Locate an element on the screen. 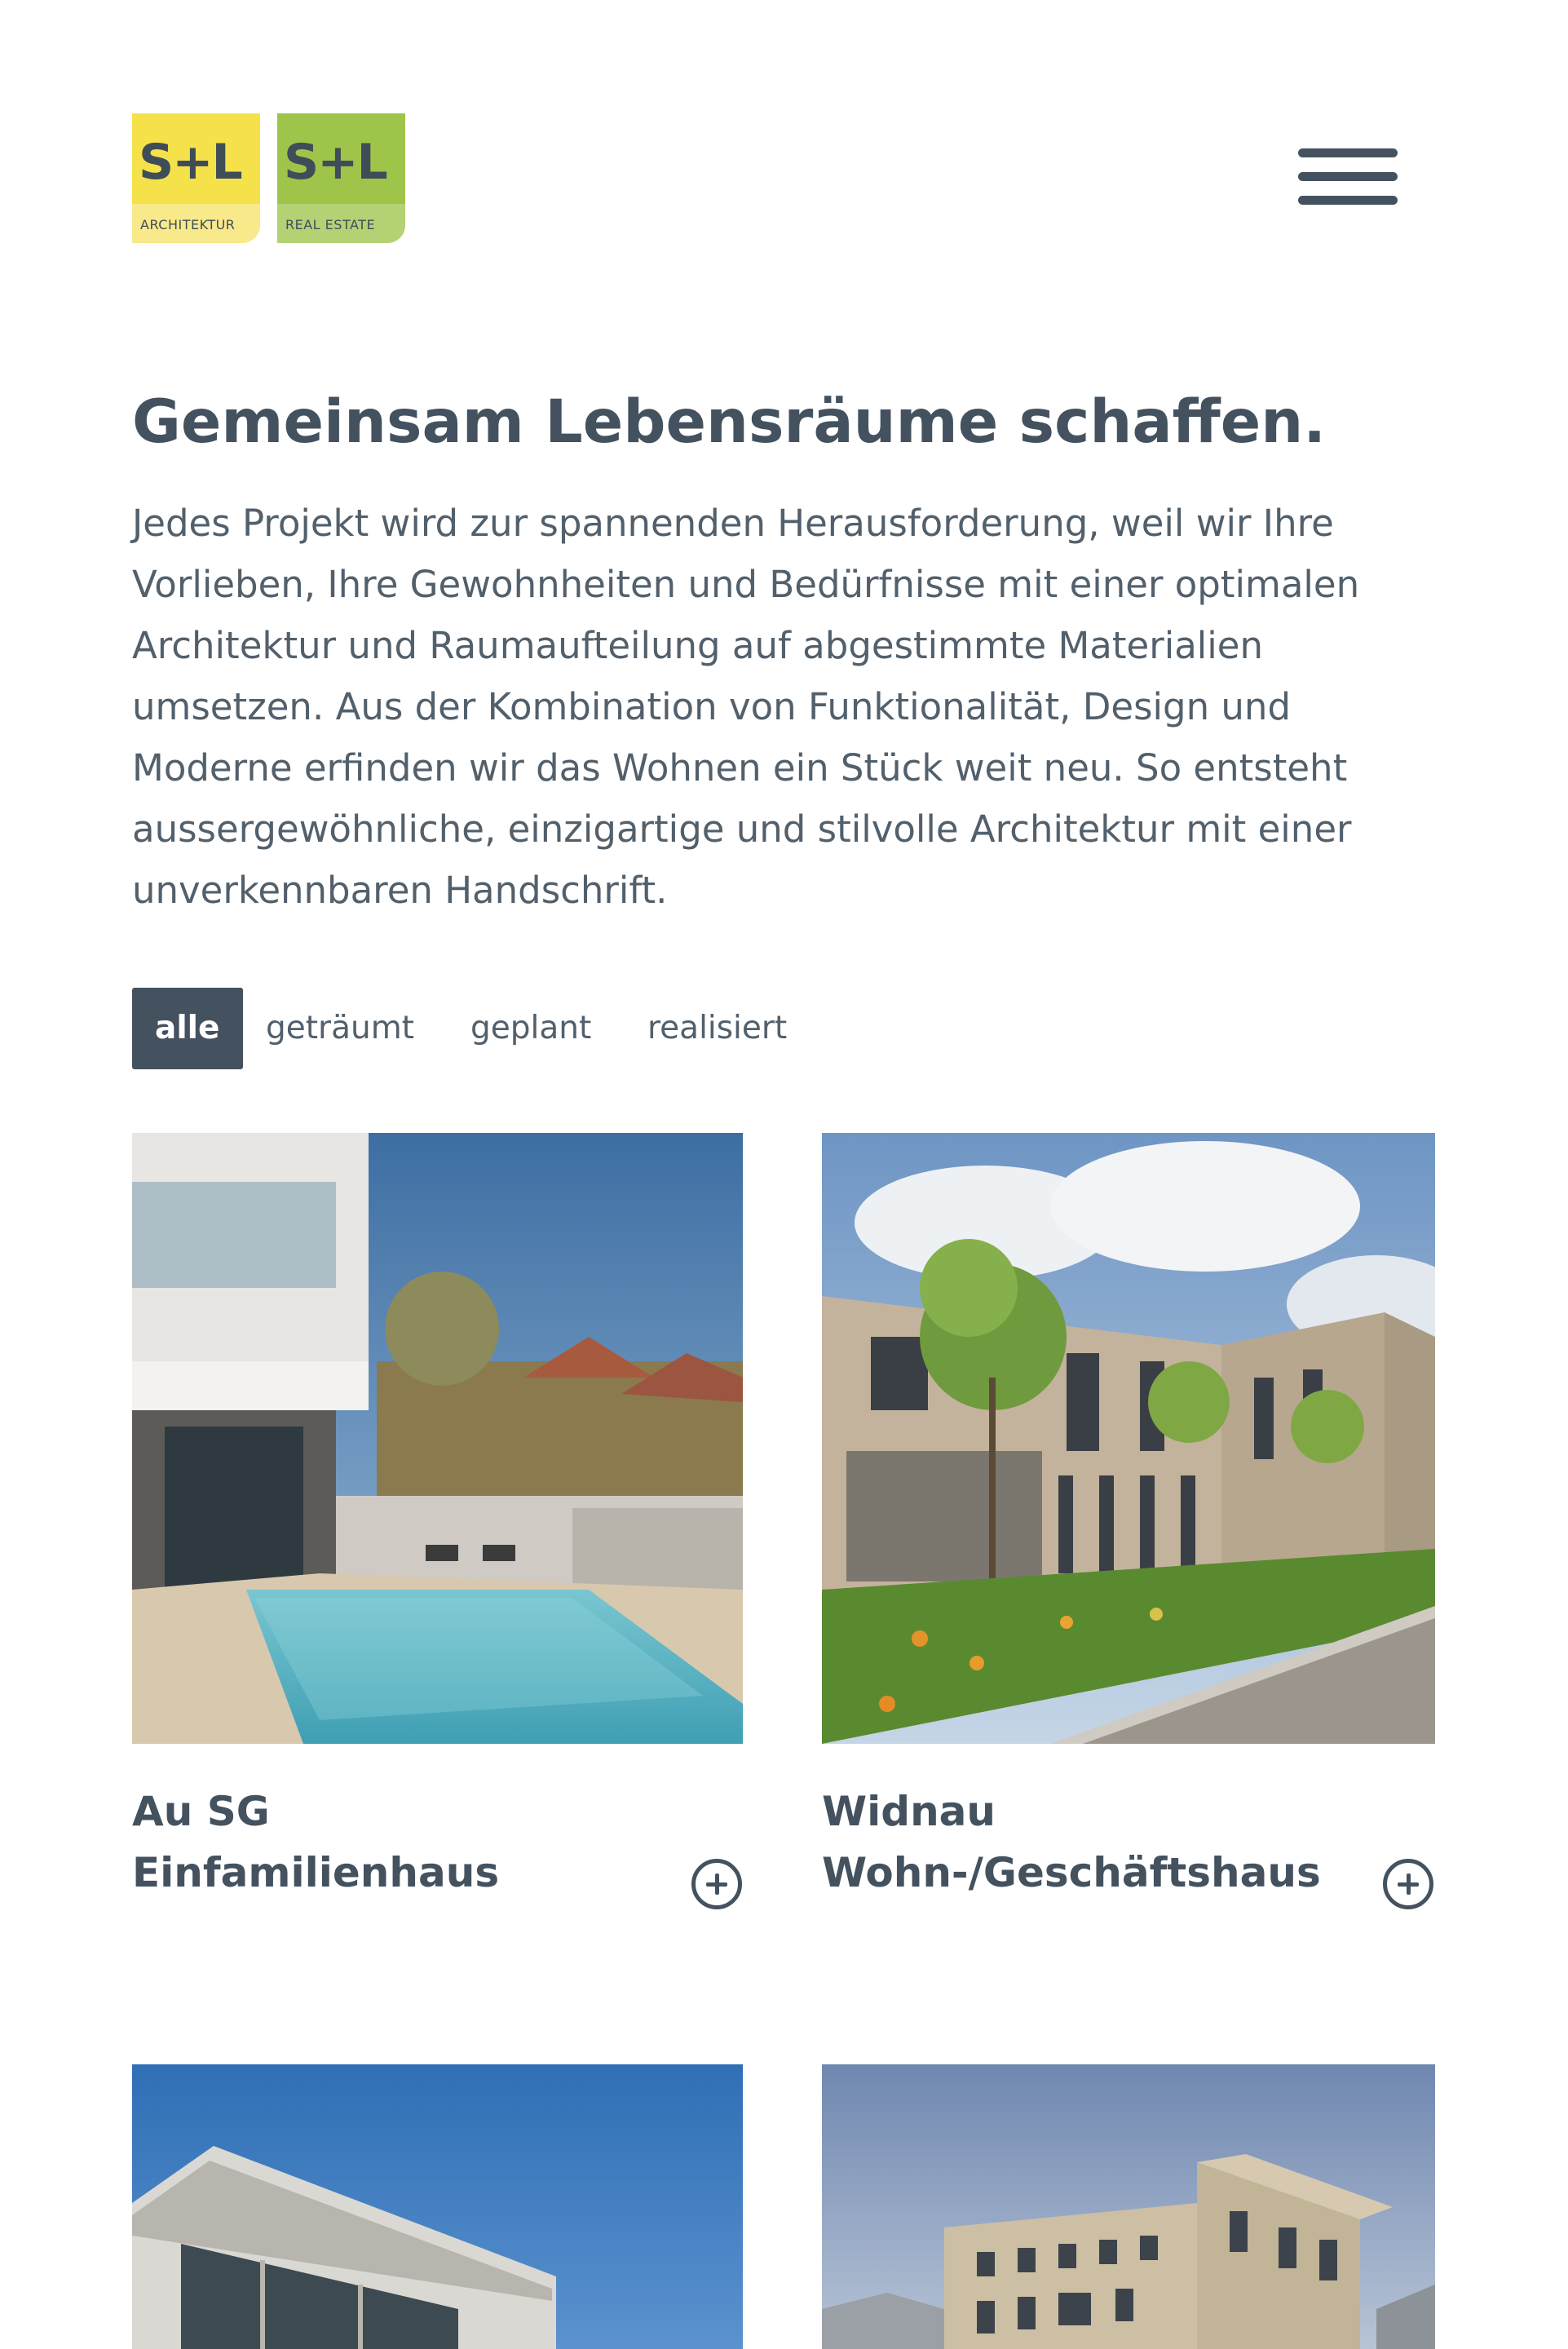 This screenshot has width=1568, height=2349. apartment-building-photo is located at coordinates (1128, 2206).